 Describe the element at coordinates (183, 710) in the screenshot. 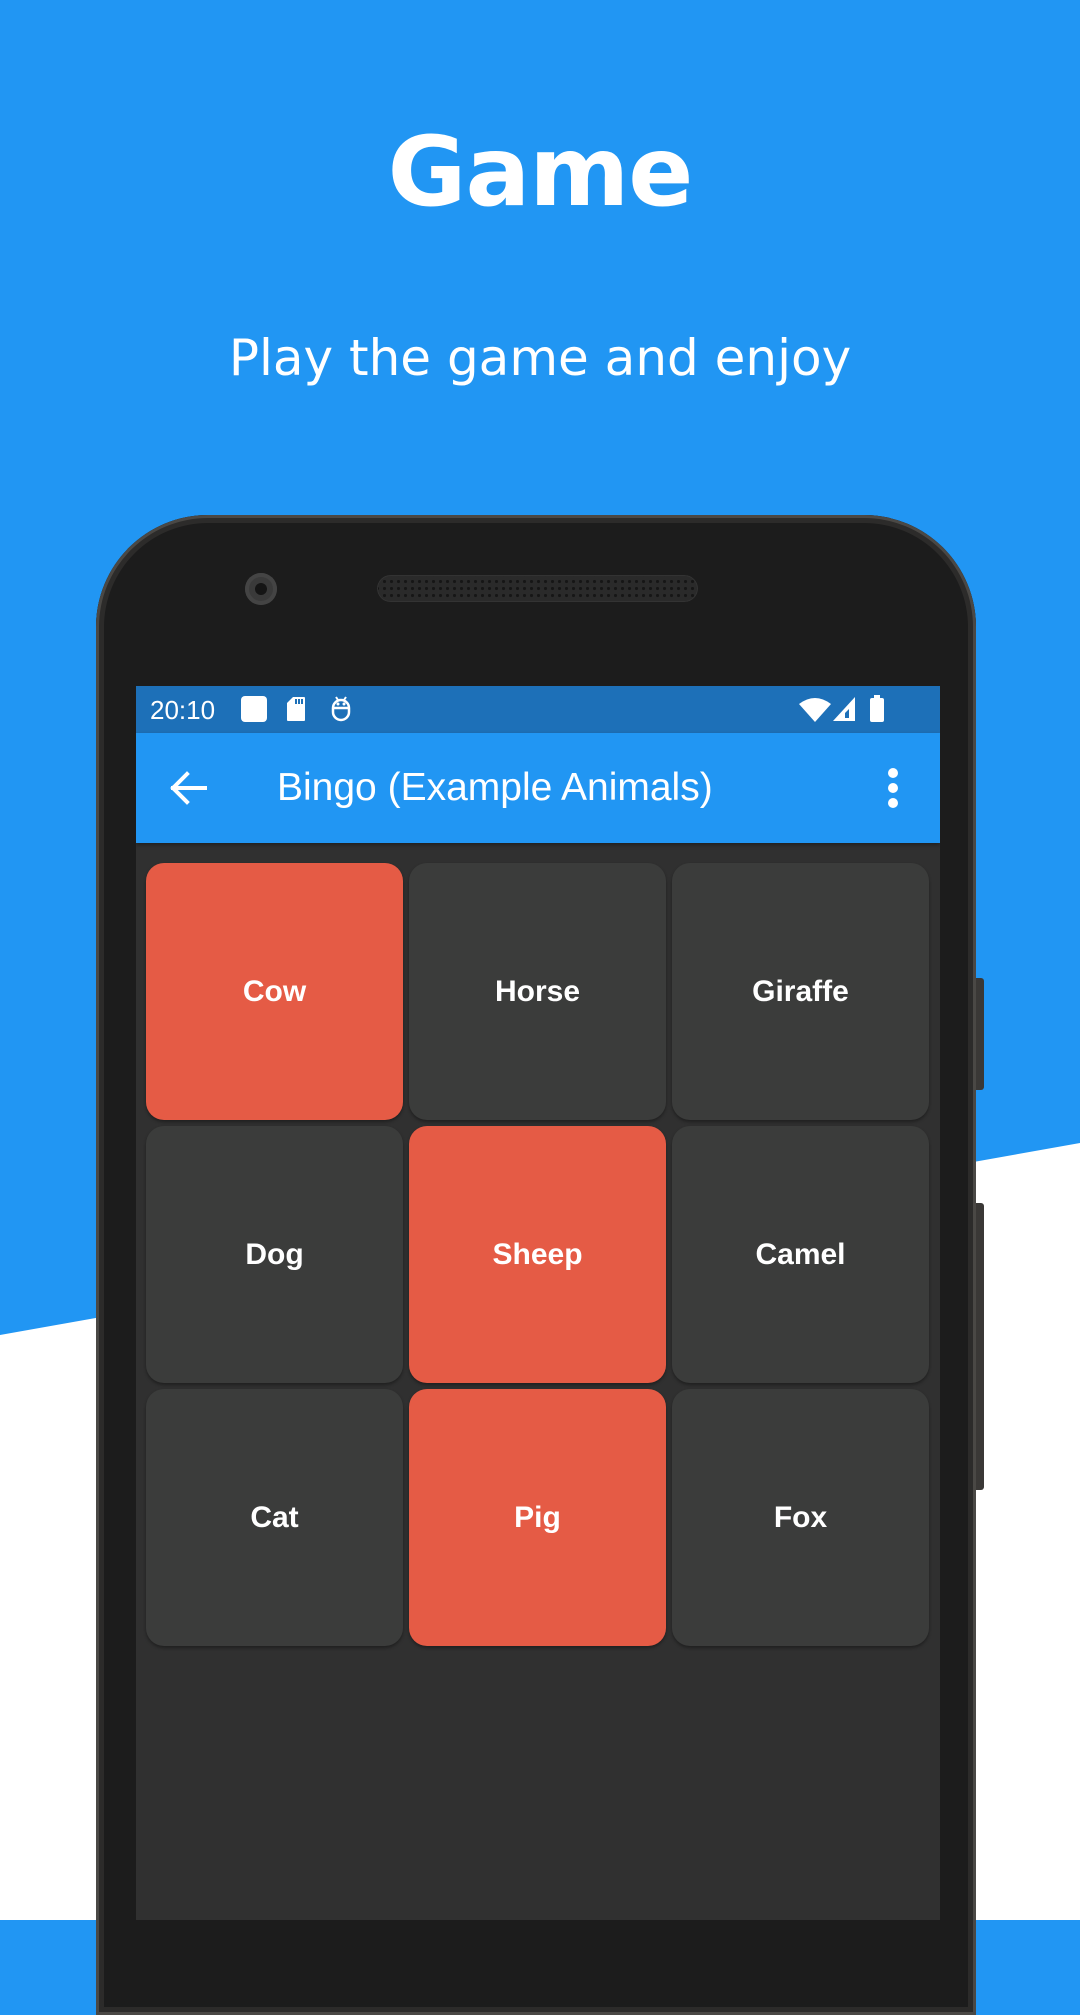

I see `status-time: 20:10` at that location.